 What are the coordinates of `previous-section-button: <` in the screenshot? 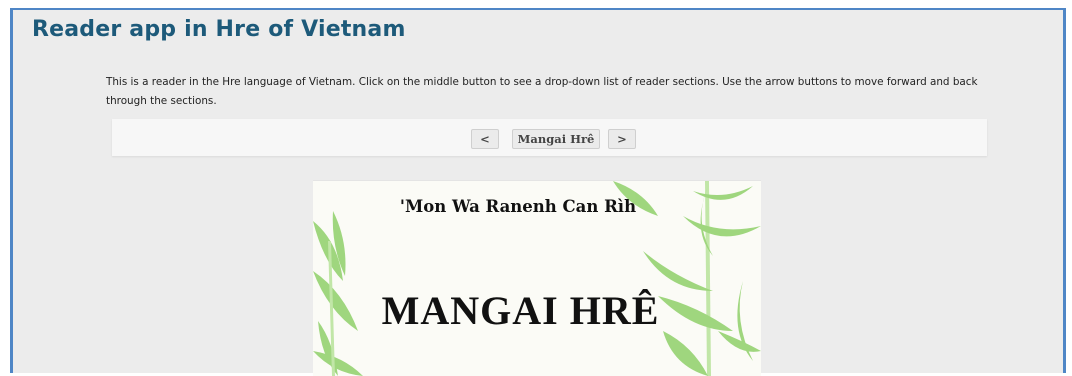 It's located at (485, 139).